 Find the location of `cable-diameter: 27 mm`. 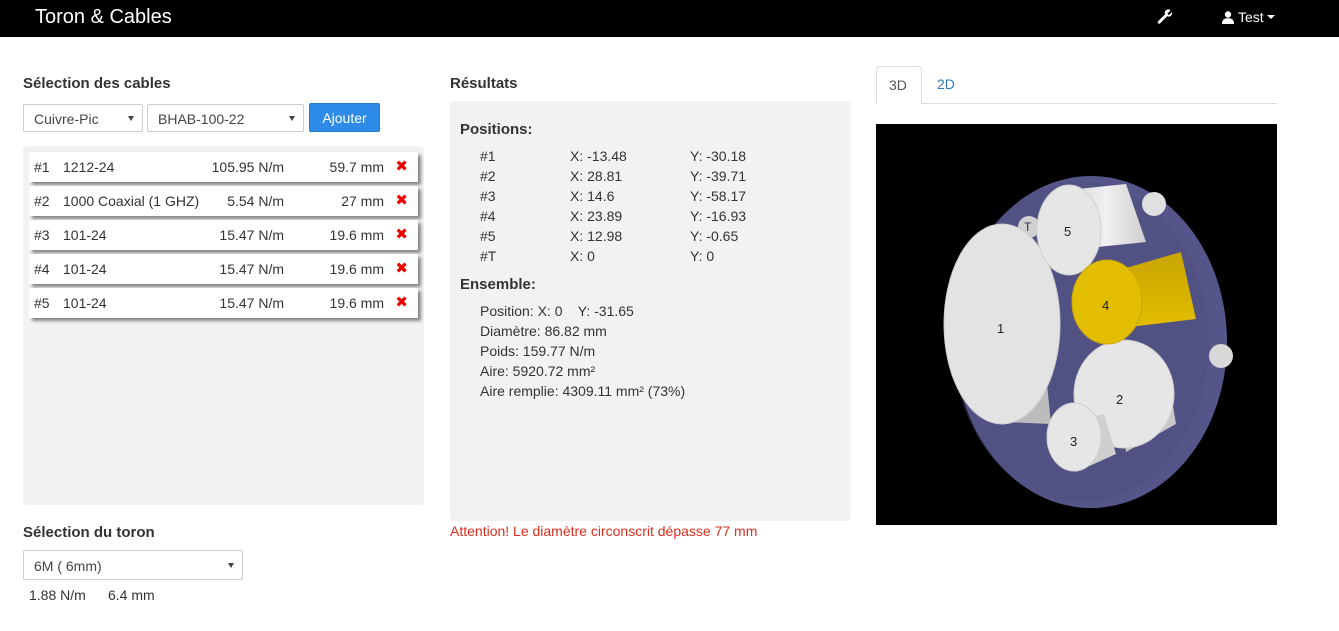

cable-diameter: 27 mm is located at coordinates (362, 201).